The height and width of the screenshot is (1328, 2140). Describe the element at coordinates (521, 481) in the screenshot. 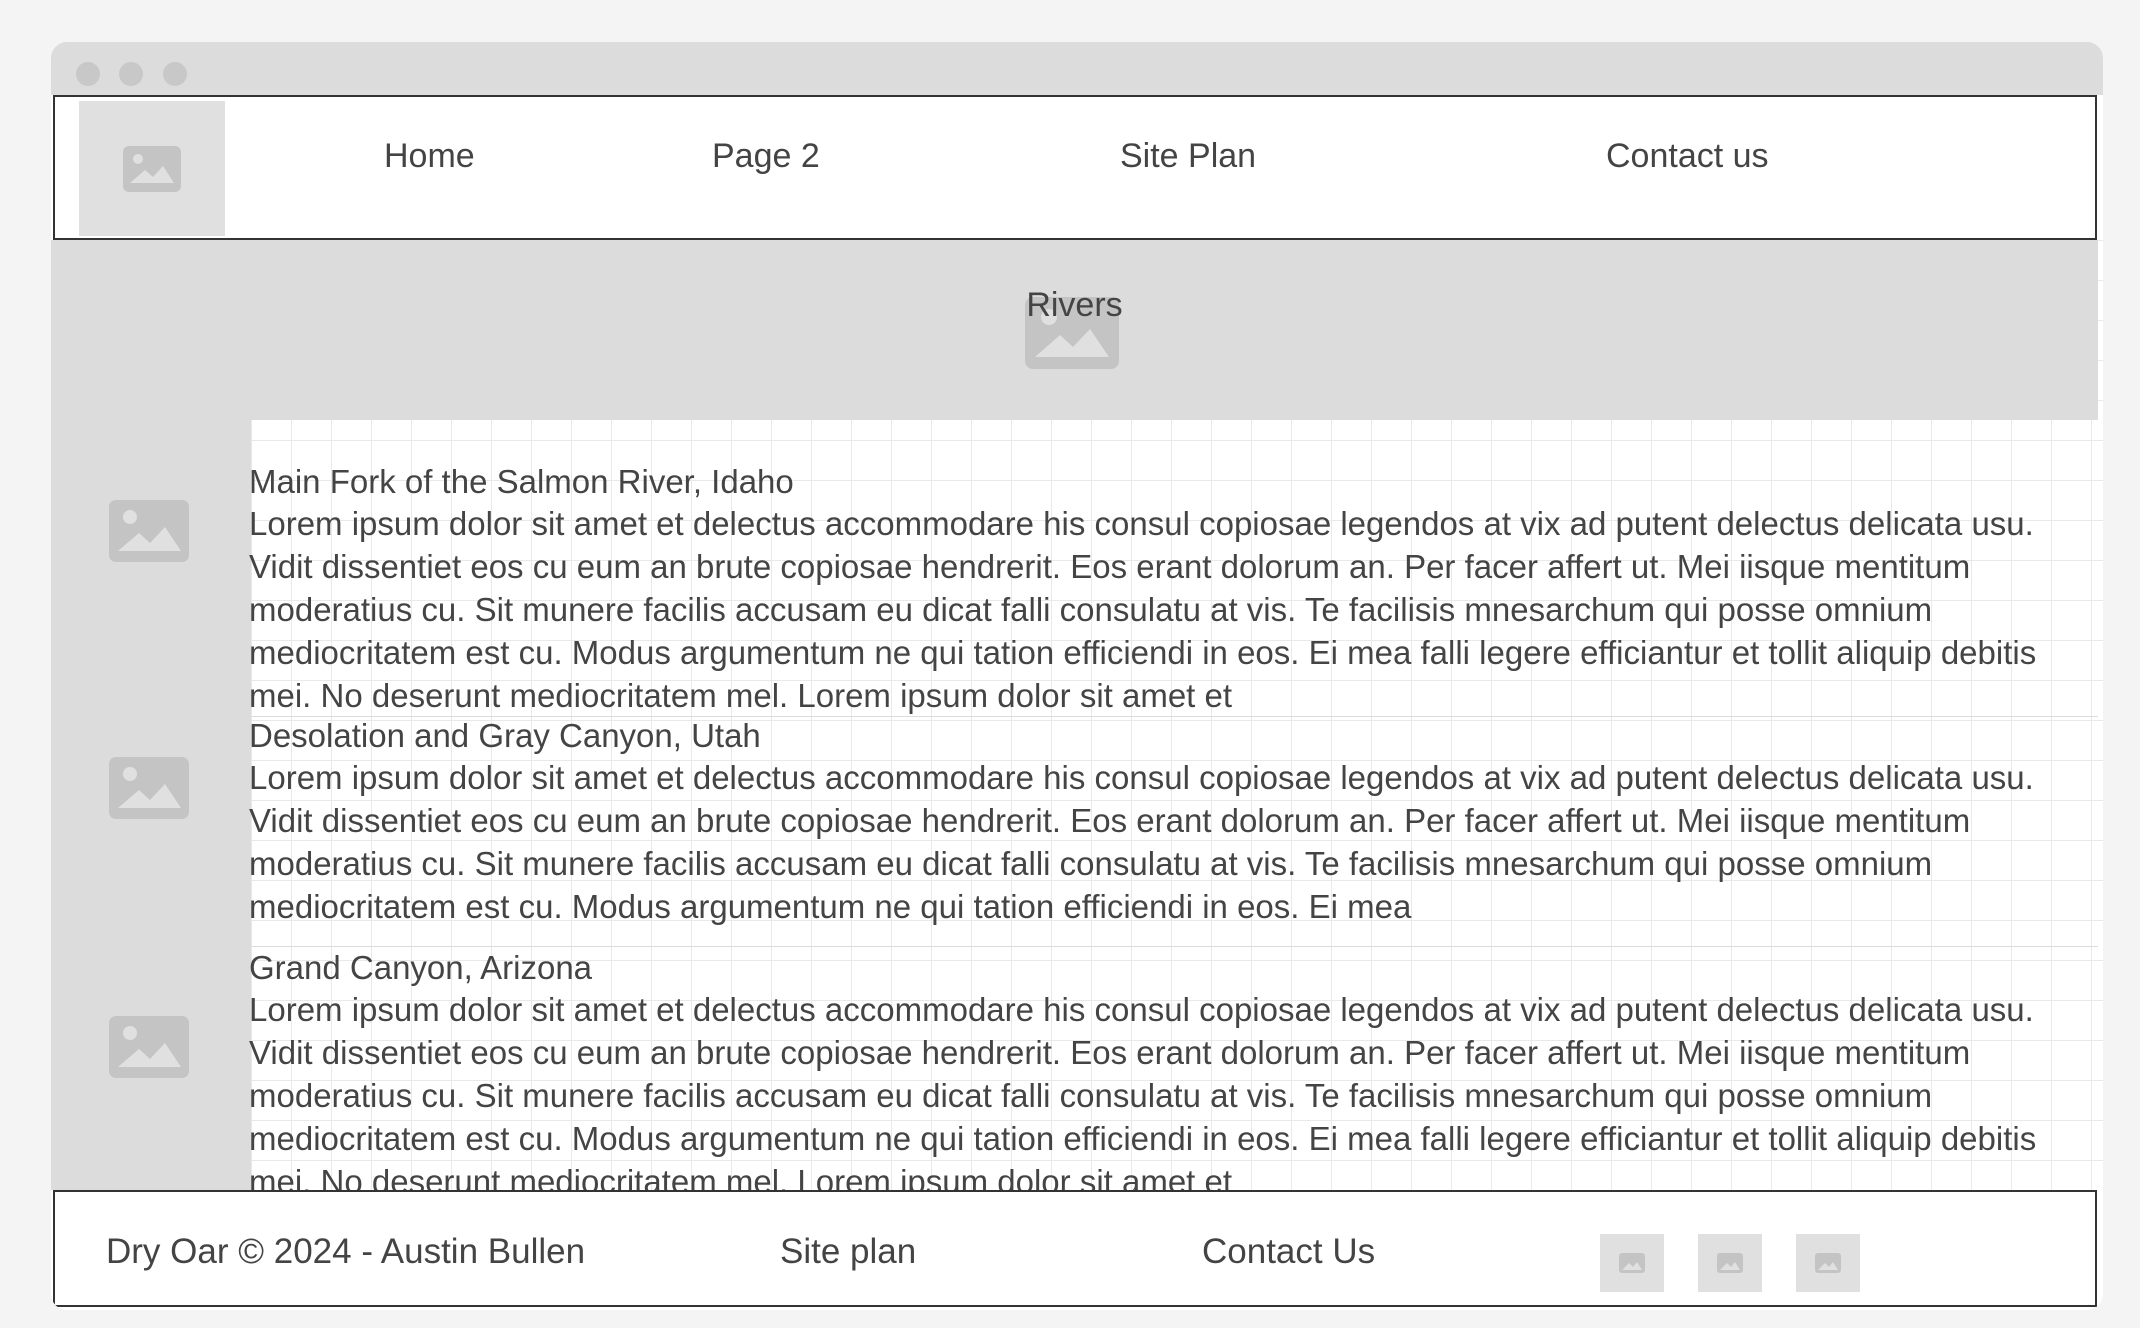

I see `article-title: Main Fork of the Salmon River, Idaho` at that location.